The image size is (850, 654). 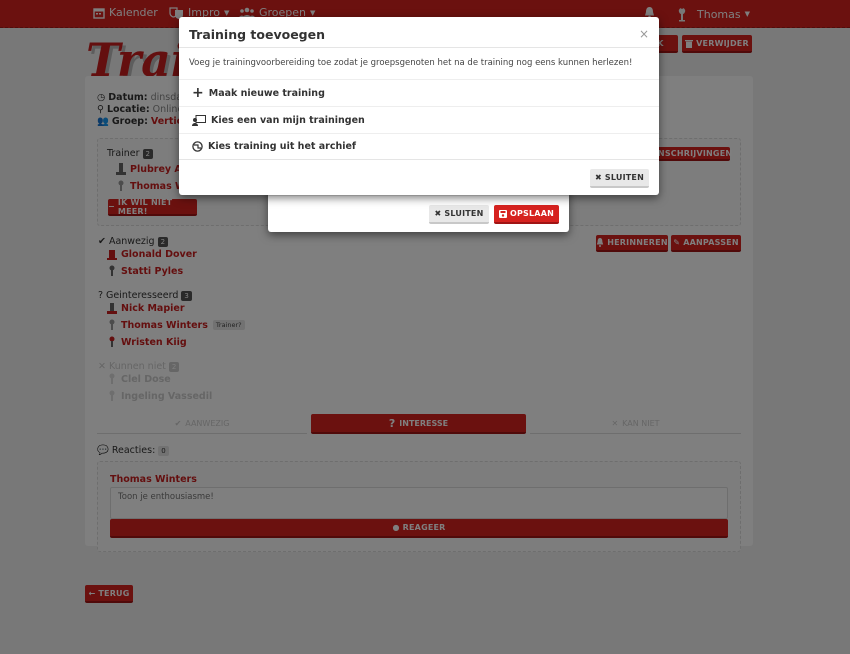 I want to click on option-my-trainings: Kies een van mijn trainingen, so click(x=419, y=119).